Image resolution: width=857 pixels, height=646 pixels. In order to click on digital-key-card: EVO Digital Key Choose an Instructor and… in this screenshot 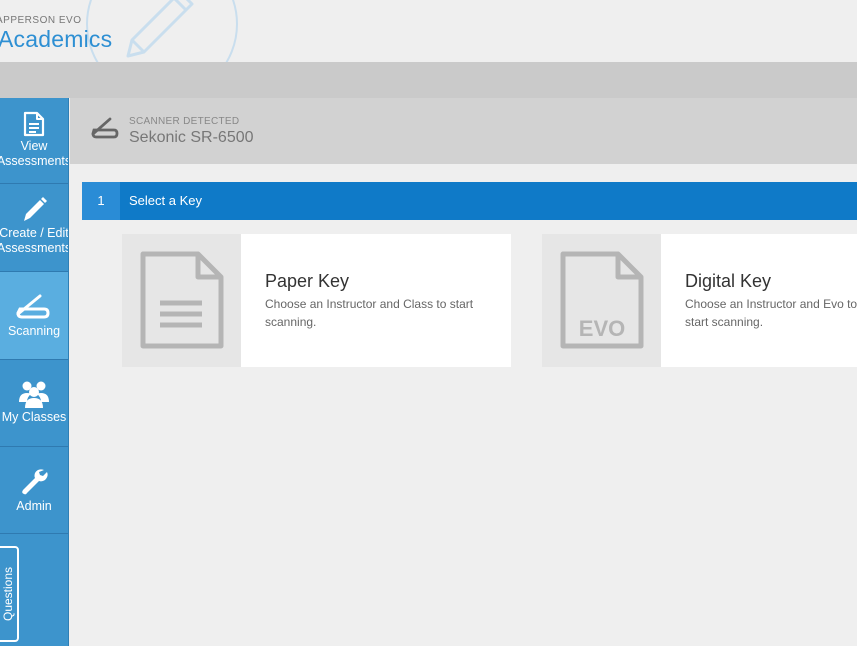, I will do `click(699, 300)`.